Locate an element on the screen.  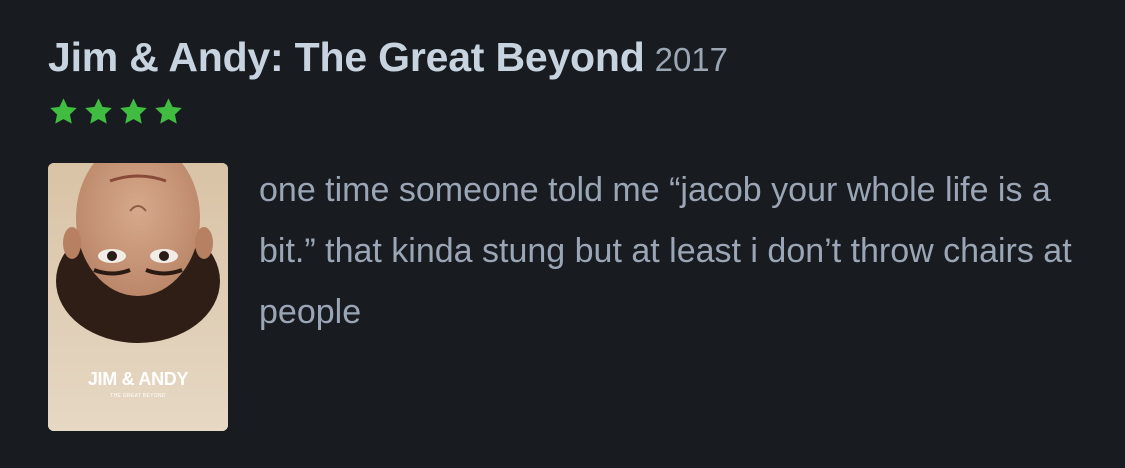
film-year: 2017 is located at coordinates (691, 59).